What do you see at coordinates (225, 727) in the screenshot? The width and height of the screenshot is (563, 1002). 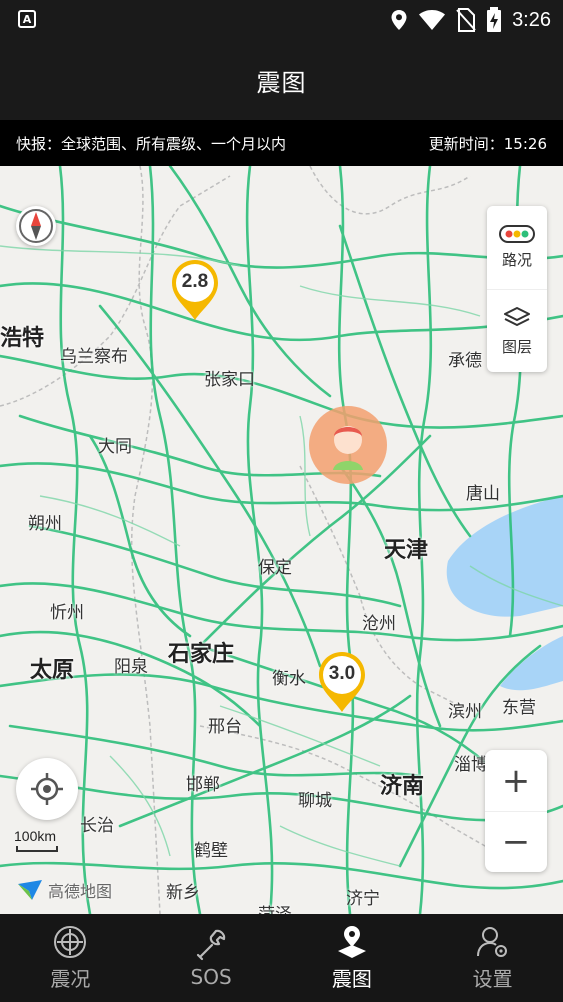 I see `city-label: 邢台` at bounding box center [225, 727].